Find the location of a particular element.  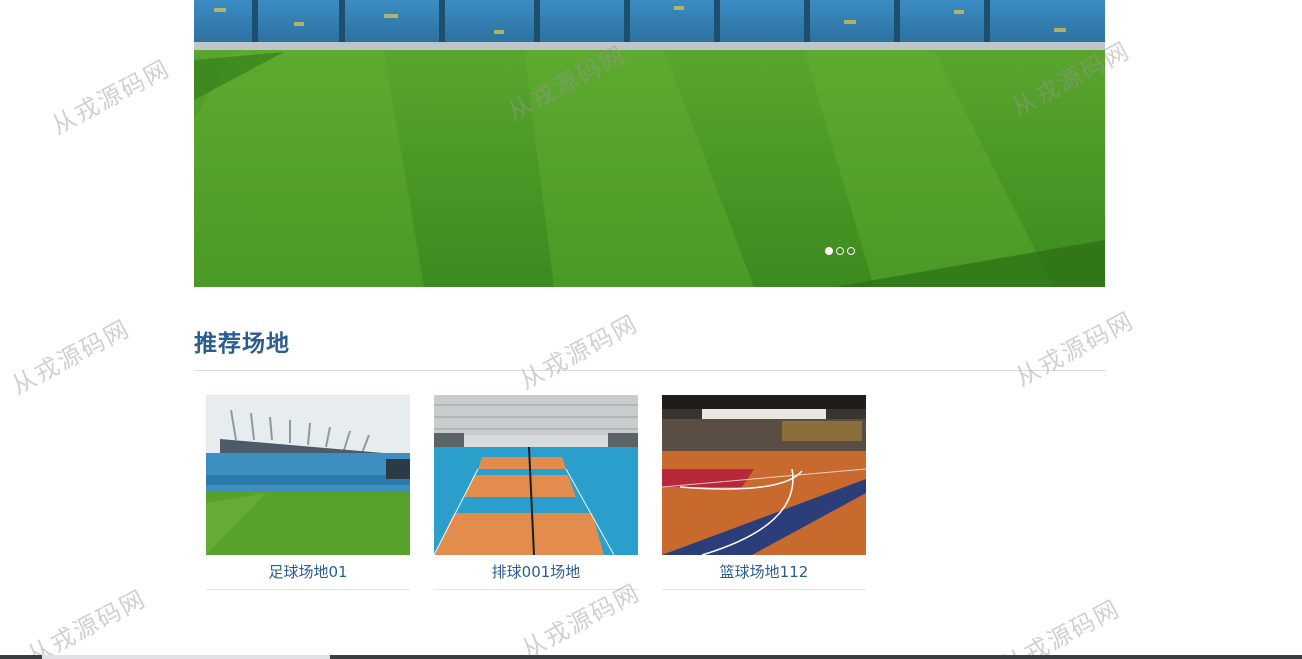

venue-thumbnail-volleyball is located at coordinates (536, 475).